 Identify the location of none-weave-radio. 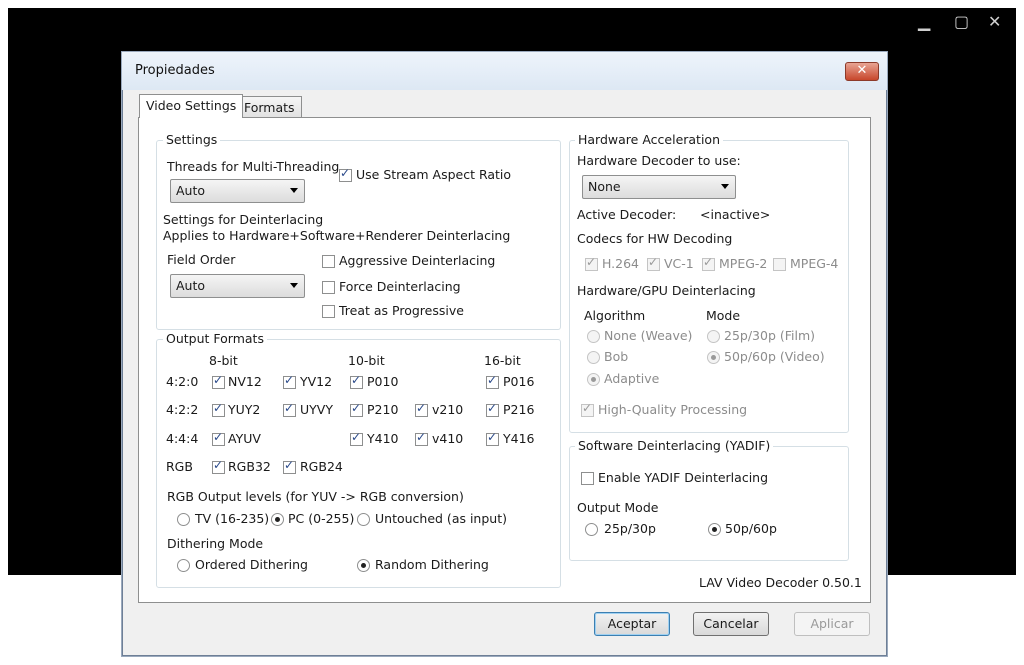
(593, 336).